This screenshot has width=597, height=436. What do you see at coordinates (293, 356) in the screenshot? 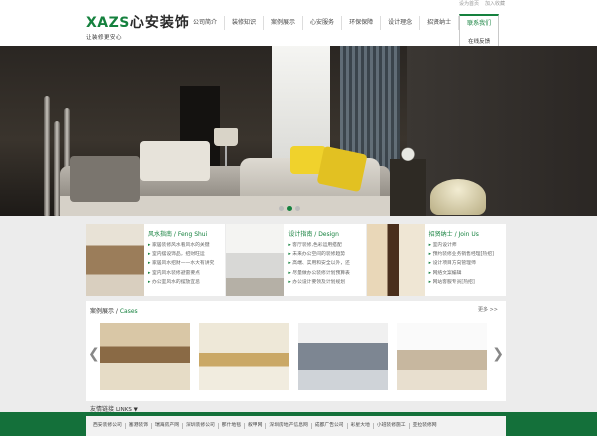
I see `cases-carousel` at bounding box center [293, 356].